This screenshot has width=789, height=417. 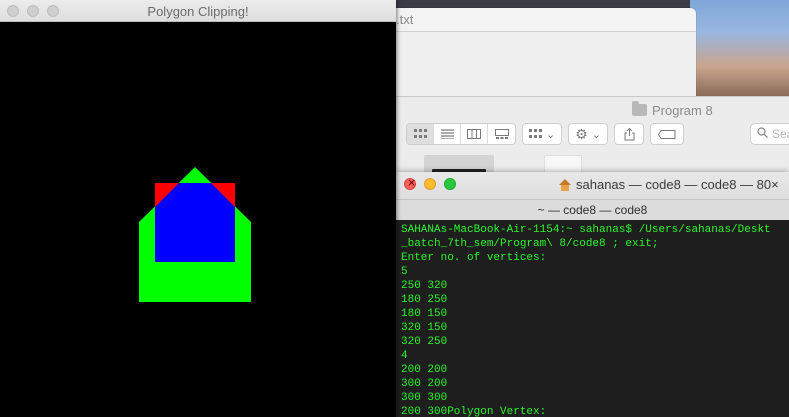 I want to click on action-button: ⚙ ⌄, so click(x=588, y=134).